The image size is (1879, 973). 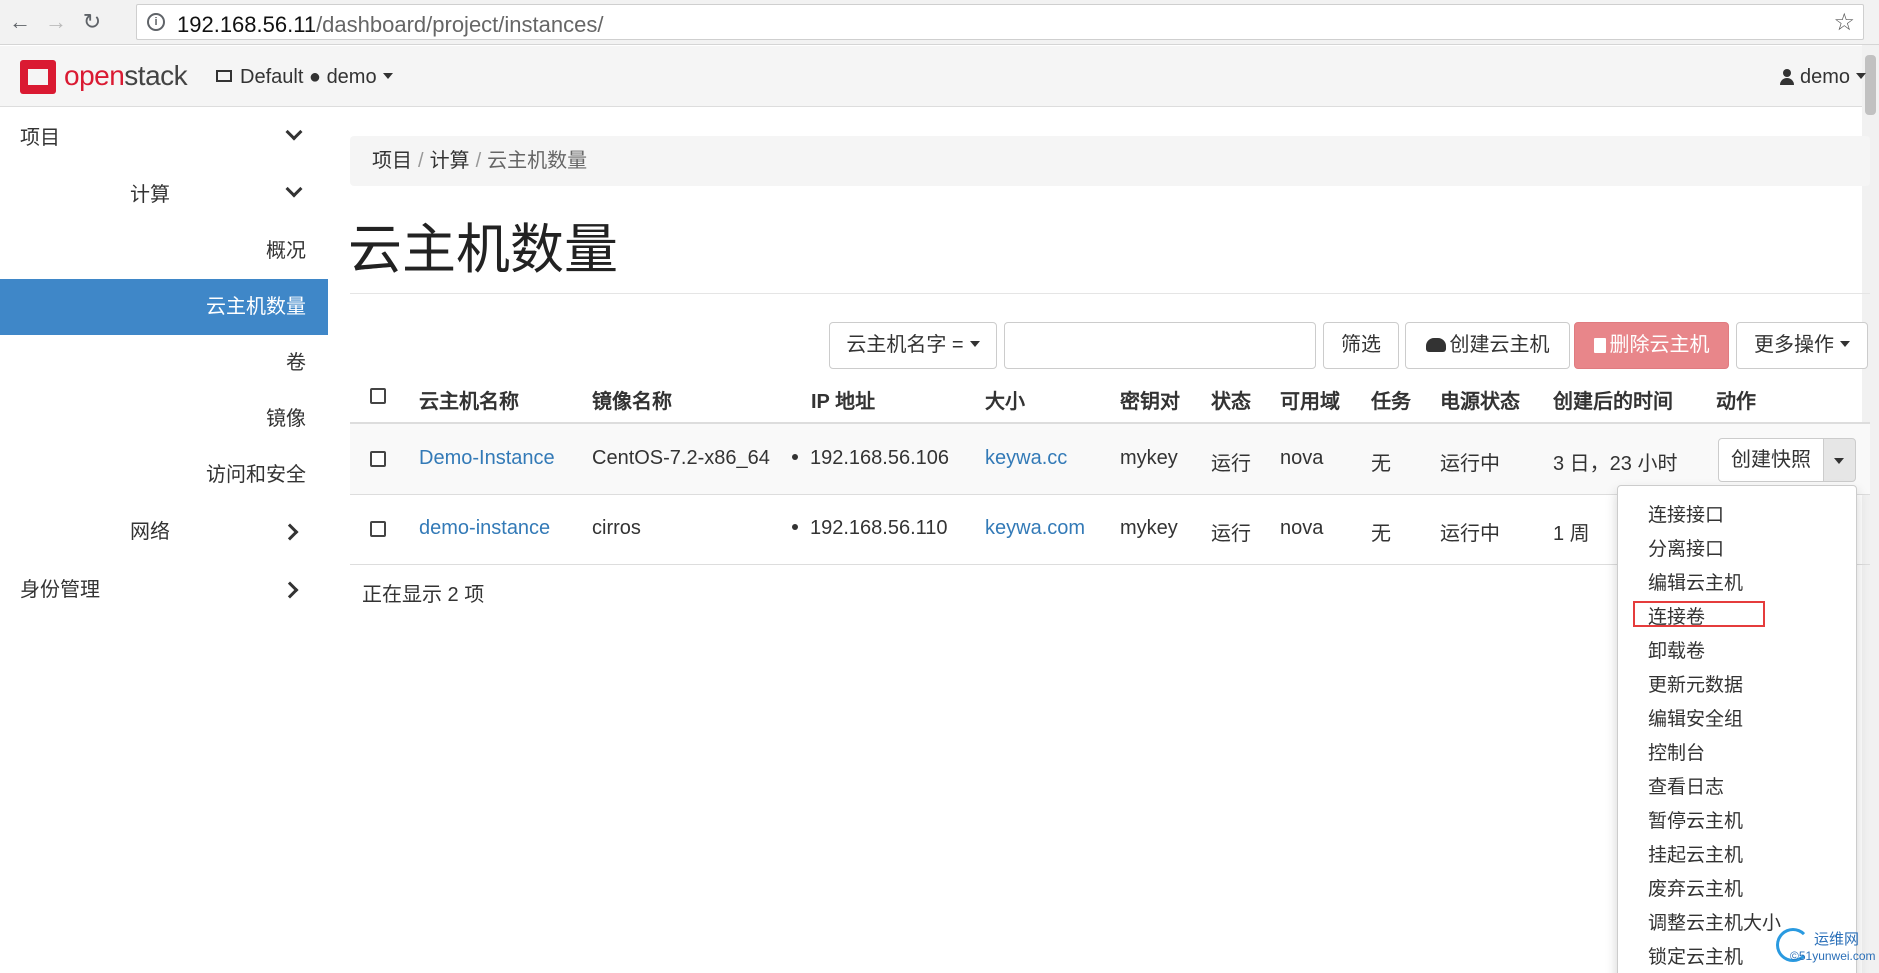 I want to click on sidebar-item-volumes: 卷, so click(x=164, y=363).